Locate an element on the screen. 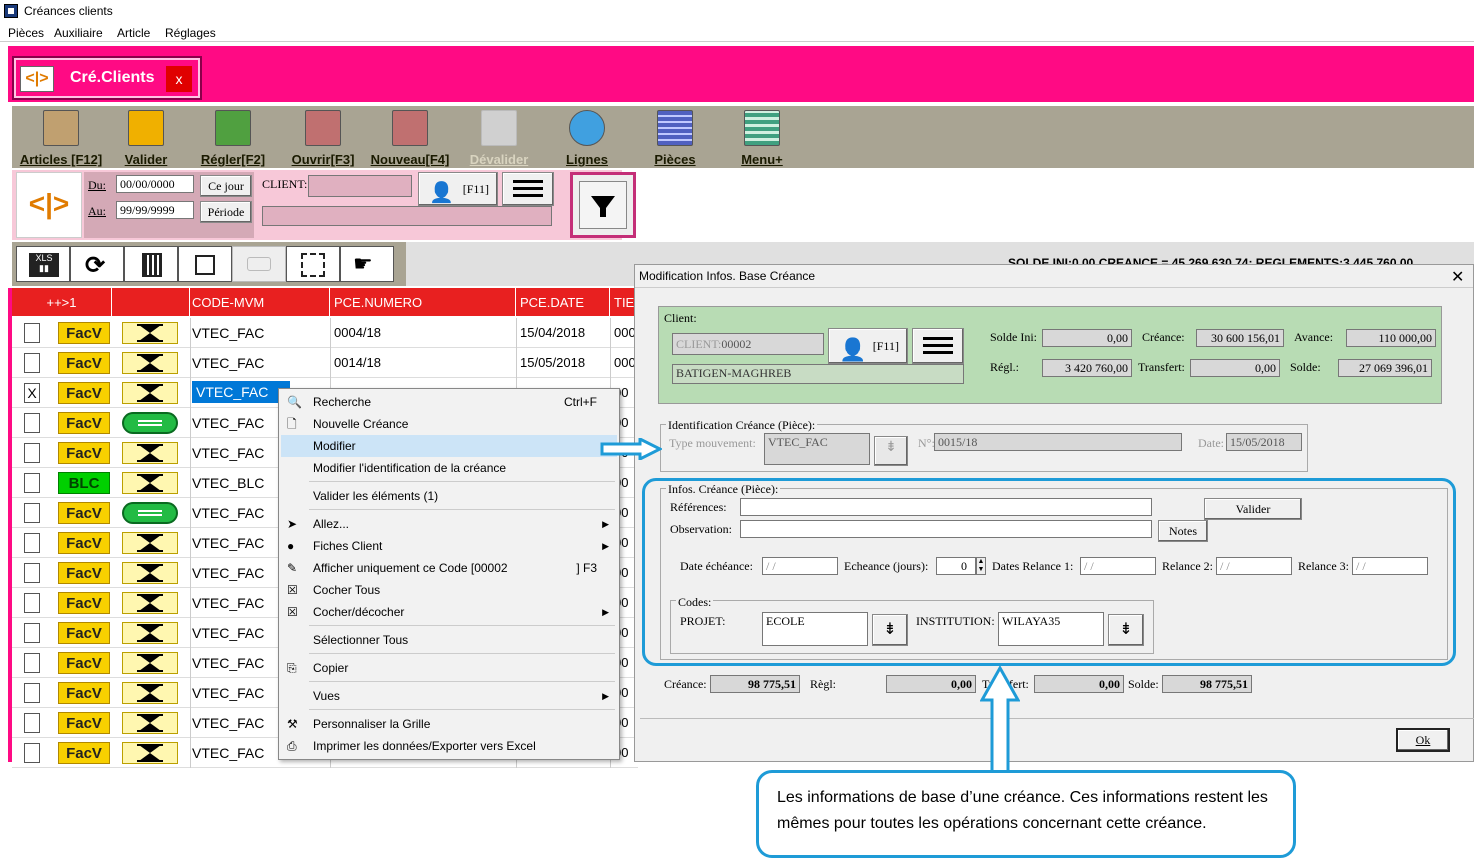 This screenshot has width=1474, height=865. toolbar-menu-plus-button: Menu+ is located at coordinates (762, 137).